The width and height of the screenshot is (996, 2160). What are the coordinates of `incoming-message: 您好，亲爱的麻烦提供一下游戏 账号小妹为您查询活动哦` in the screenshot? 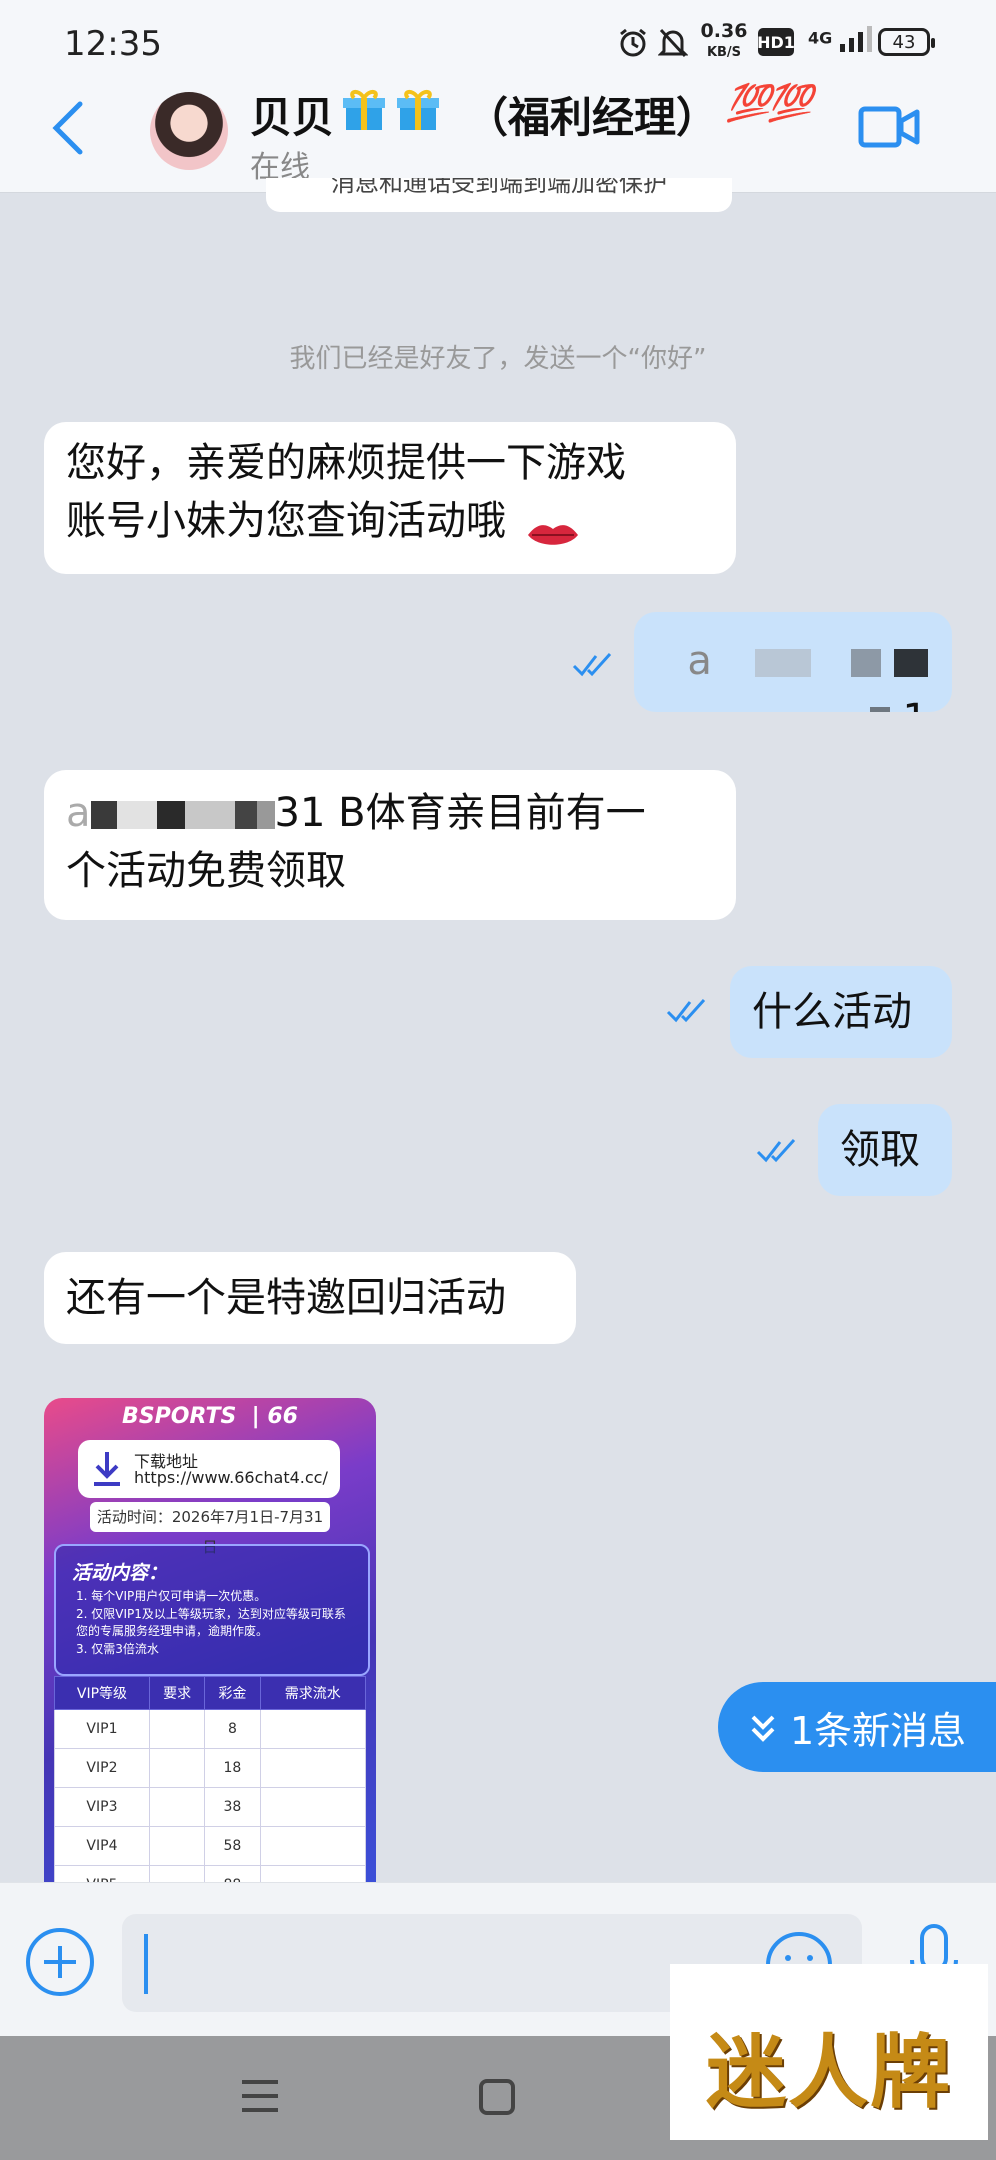 It's located at (390, 498).